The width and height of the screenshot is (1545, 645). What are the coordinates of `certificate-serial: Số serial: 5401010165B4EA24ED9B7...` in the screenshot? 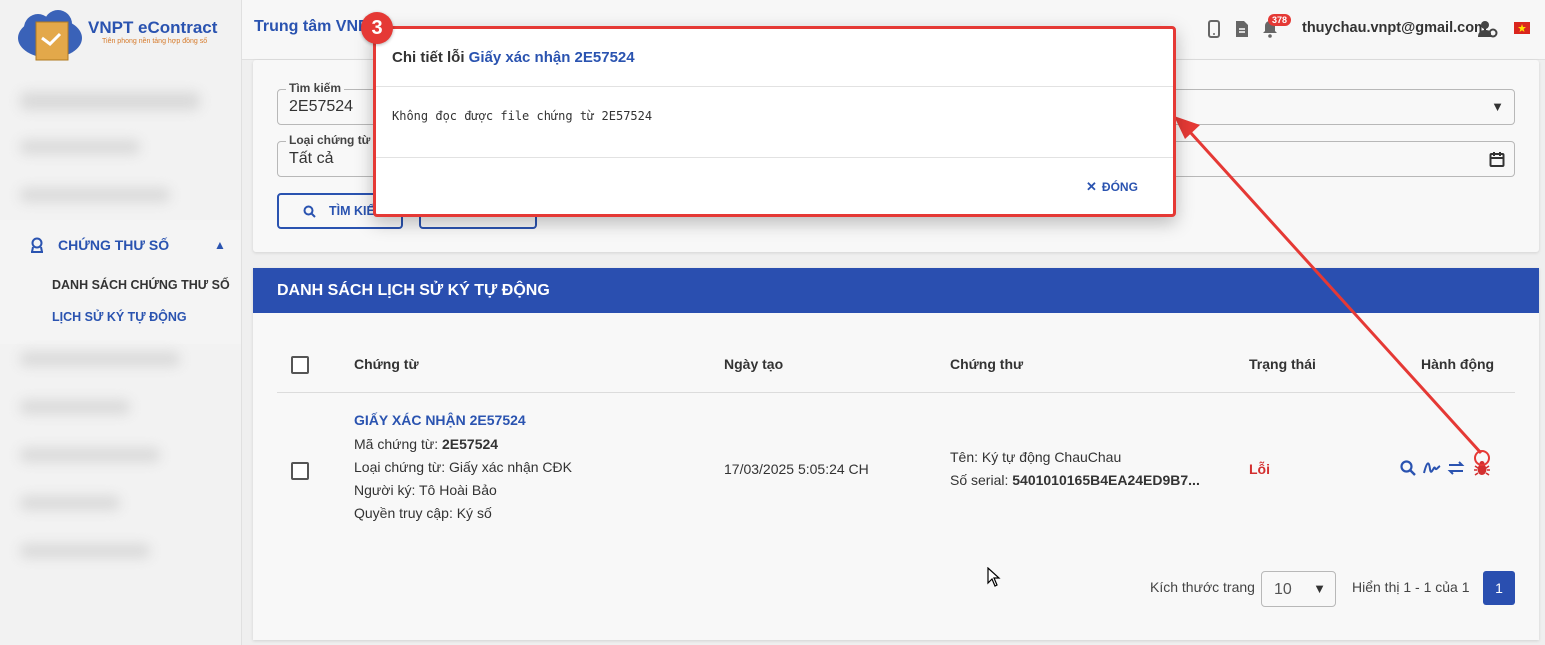 It's located at (1075, 480).